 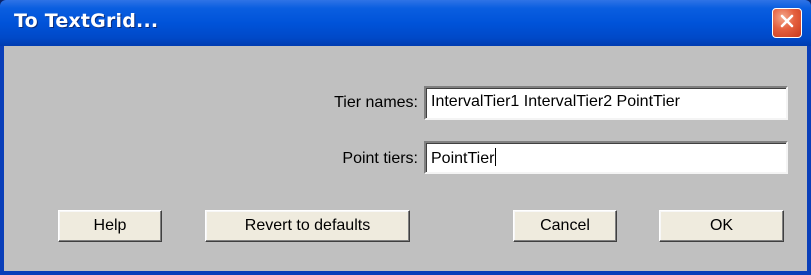 I want to click on tier-names-value: IntervalTier1 IntervalTier2 PointTier, so click(x=555, y=101).